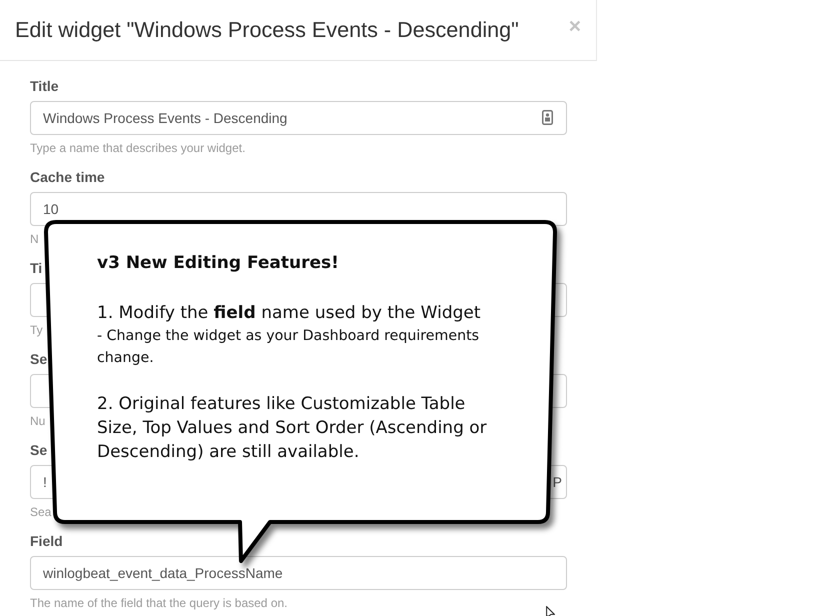 The width and height of the screenshot is (836, 616). What do you see at coordinates (38, 421) in the screenshot?
I see `help-text: Nu` at bounding box center [38, 421].